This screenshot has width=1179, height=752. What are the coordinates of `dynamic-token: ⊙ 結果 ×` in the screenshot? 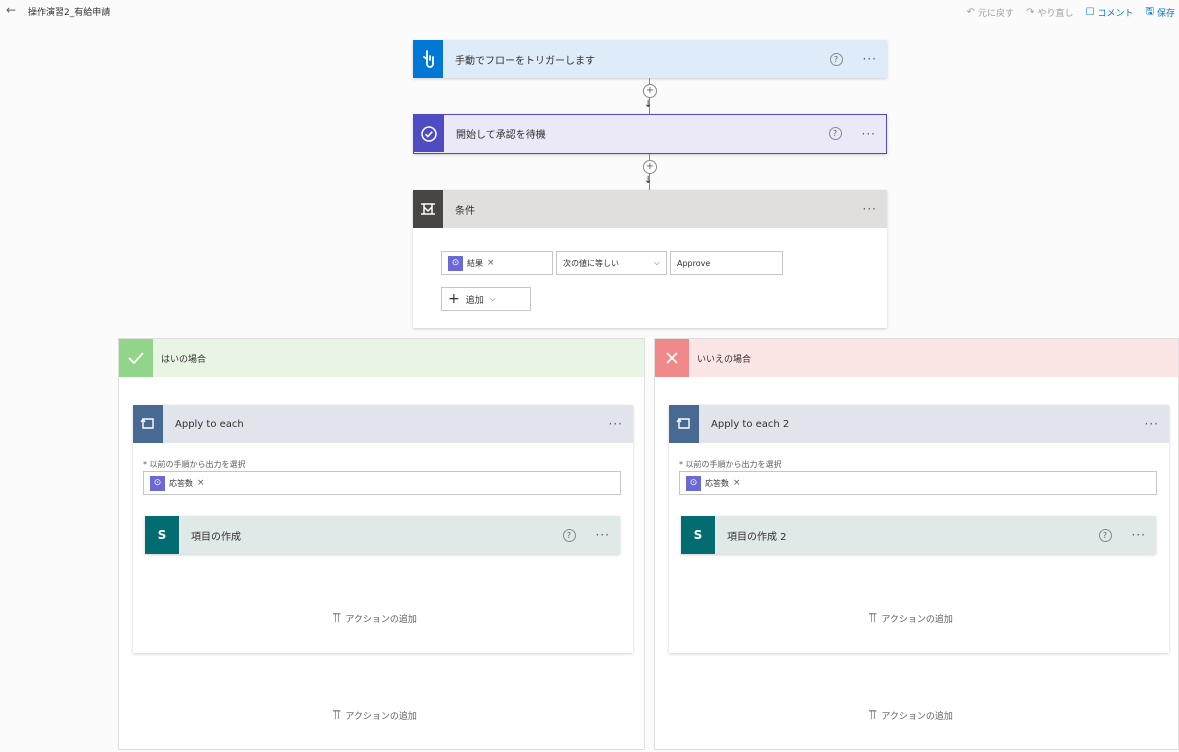 It's located at (471, 263).